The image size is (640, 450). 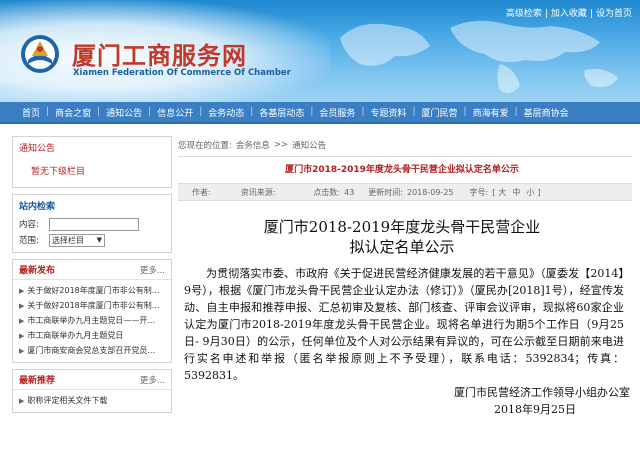 What do you see at coordinates (491, 112) in the screenshot?
I see `nav-item-charity: 商海有爱` at bounding box center [491, 112].